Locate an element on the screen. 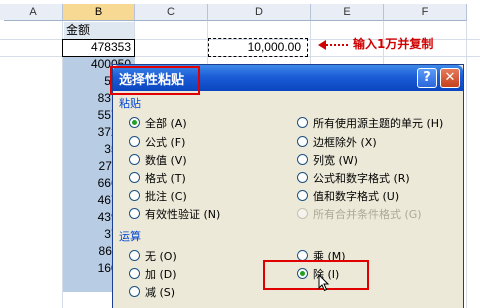 This screenshot has width=480, height=308. radio-selected-icon is located at coordinates (134, 122).